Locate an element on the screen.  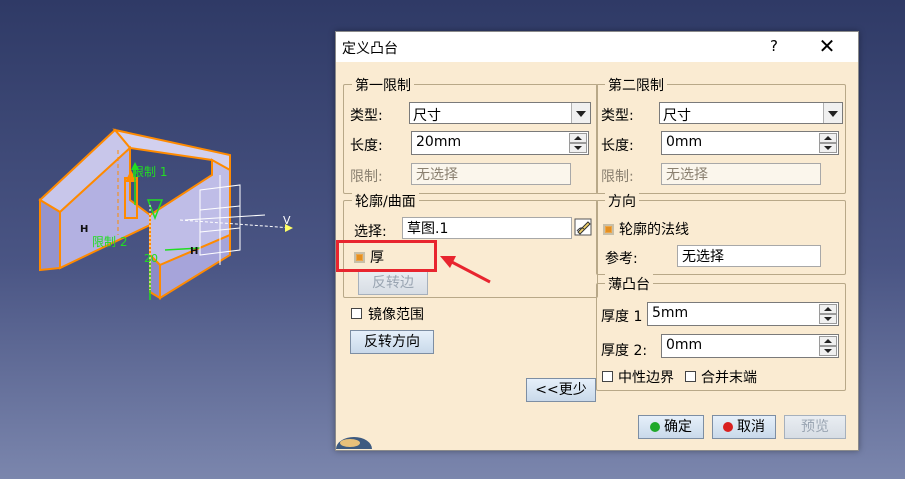
reverse-side-button: 反转边 is located at coordinates (393, 283).